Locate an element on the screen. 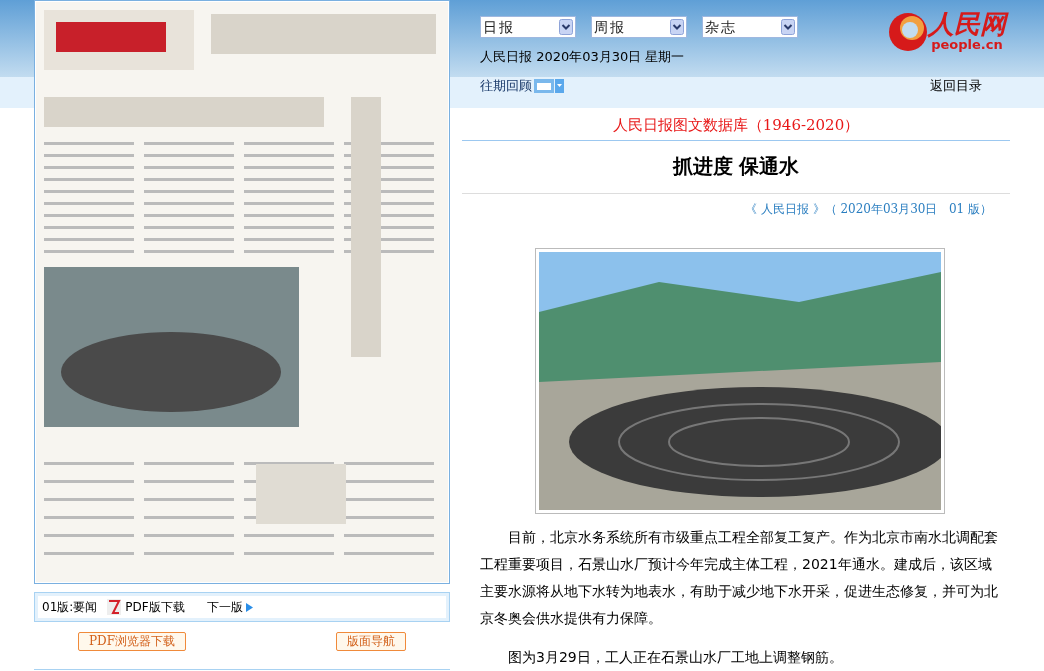 The image size is (1044, 671). arrow-right-icon is located at coordinates (249, 607).